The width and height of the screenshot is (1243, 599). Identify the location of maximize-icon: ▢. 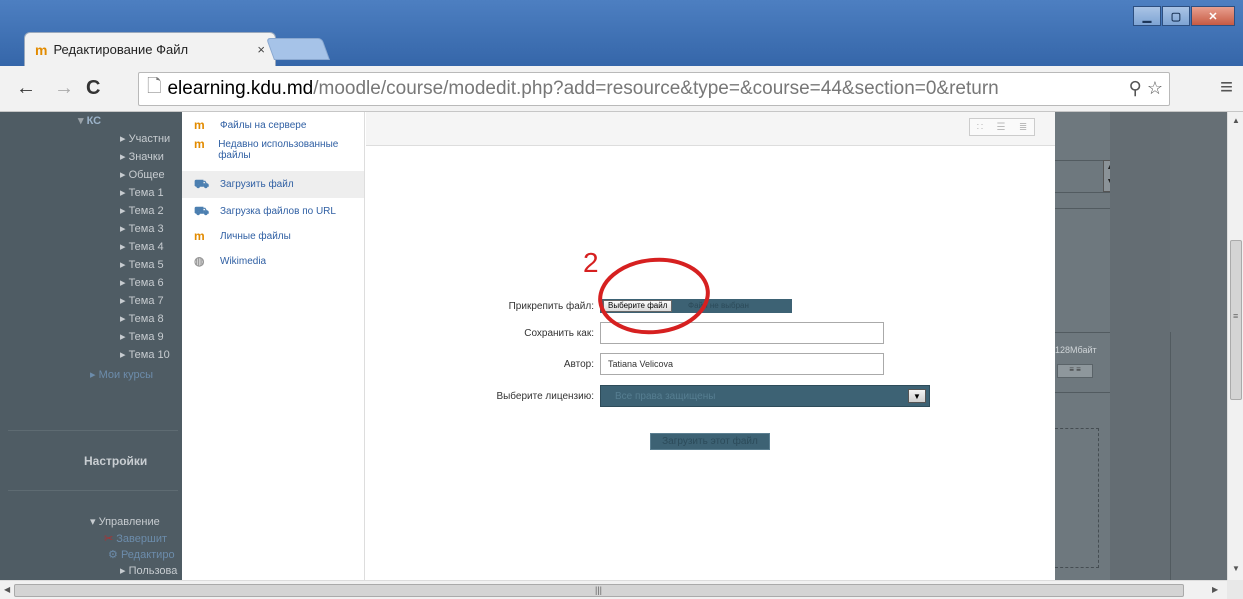
(1176, 16).